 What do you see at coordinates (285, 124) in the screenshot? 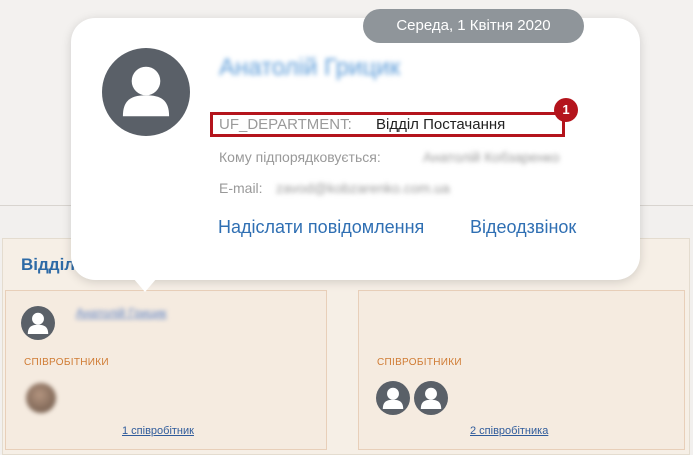
I see `department-field-label: UF_DEPARTMENT:` at bounding box center [285, 124].